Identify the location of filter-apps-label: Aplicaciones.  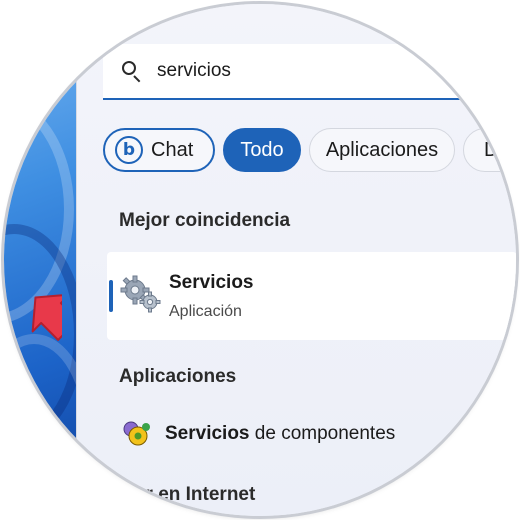
(382, 149).